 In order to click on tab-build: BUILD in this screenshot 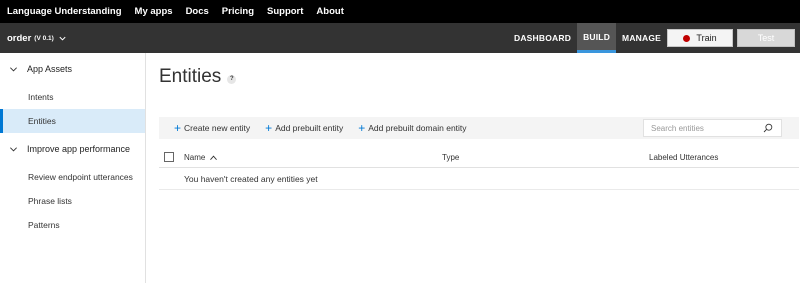, I will do `click(597, 38)`.